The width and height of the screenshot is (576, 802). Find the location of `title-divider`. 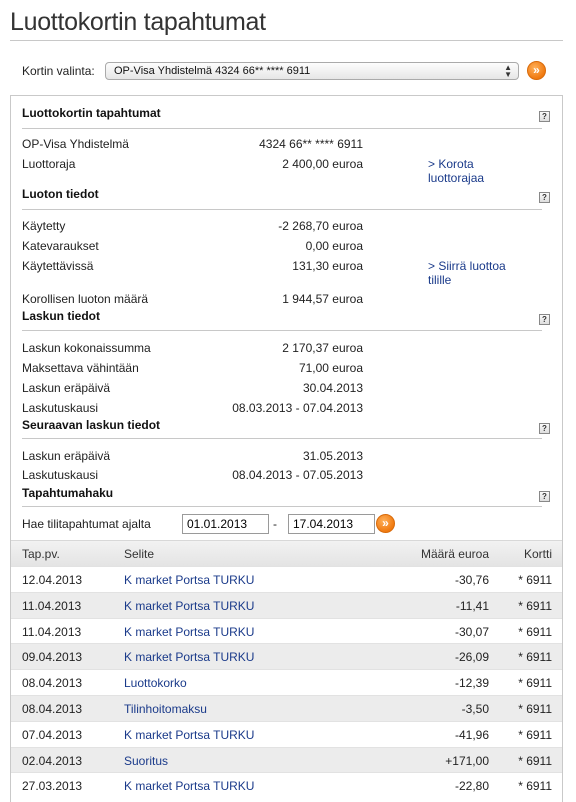

title-divider is located at coordinates (286, 40).